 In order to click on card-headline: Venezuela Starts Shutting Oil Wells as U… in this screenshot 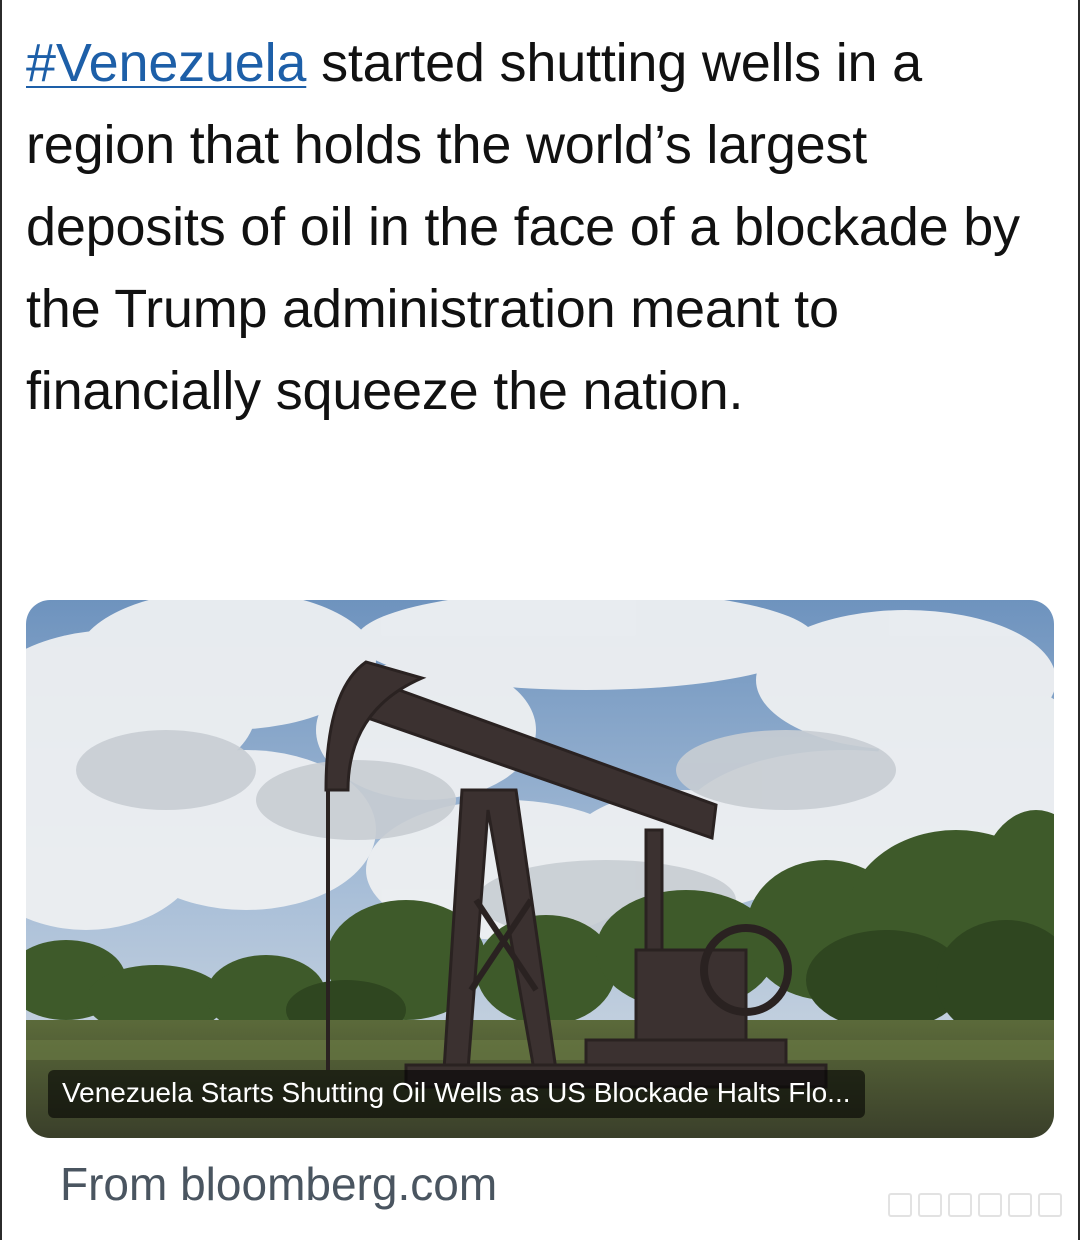, I will do `click(456, 1094)`.